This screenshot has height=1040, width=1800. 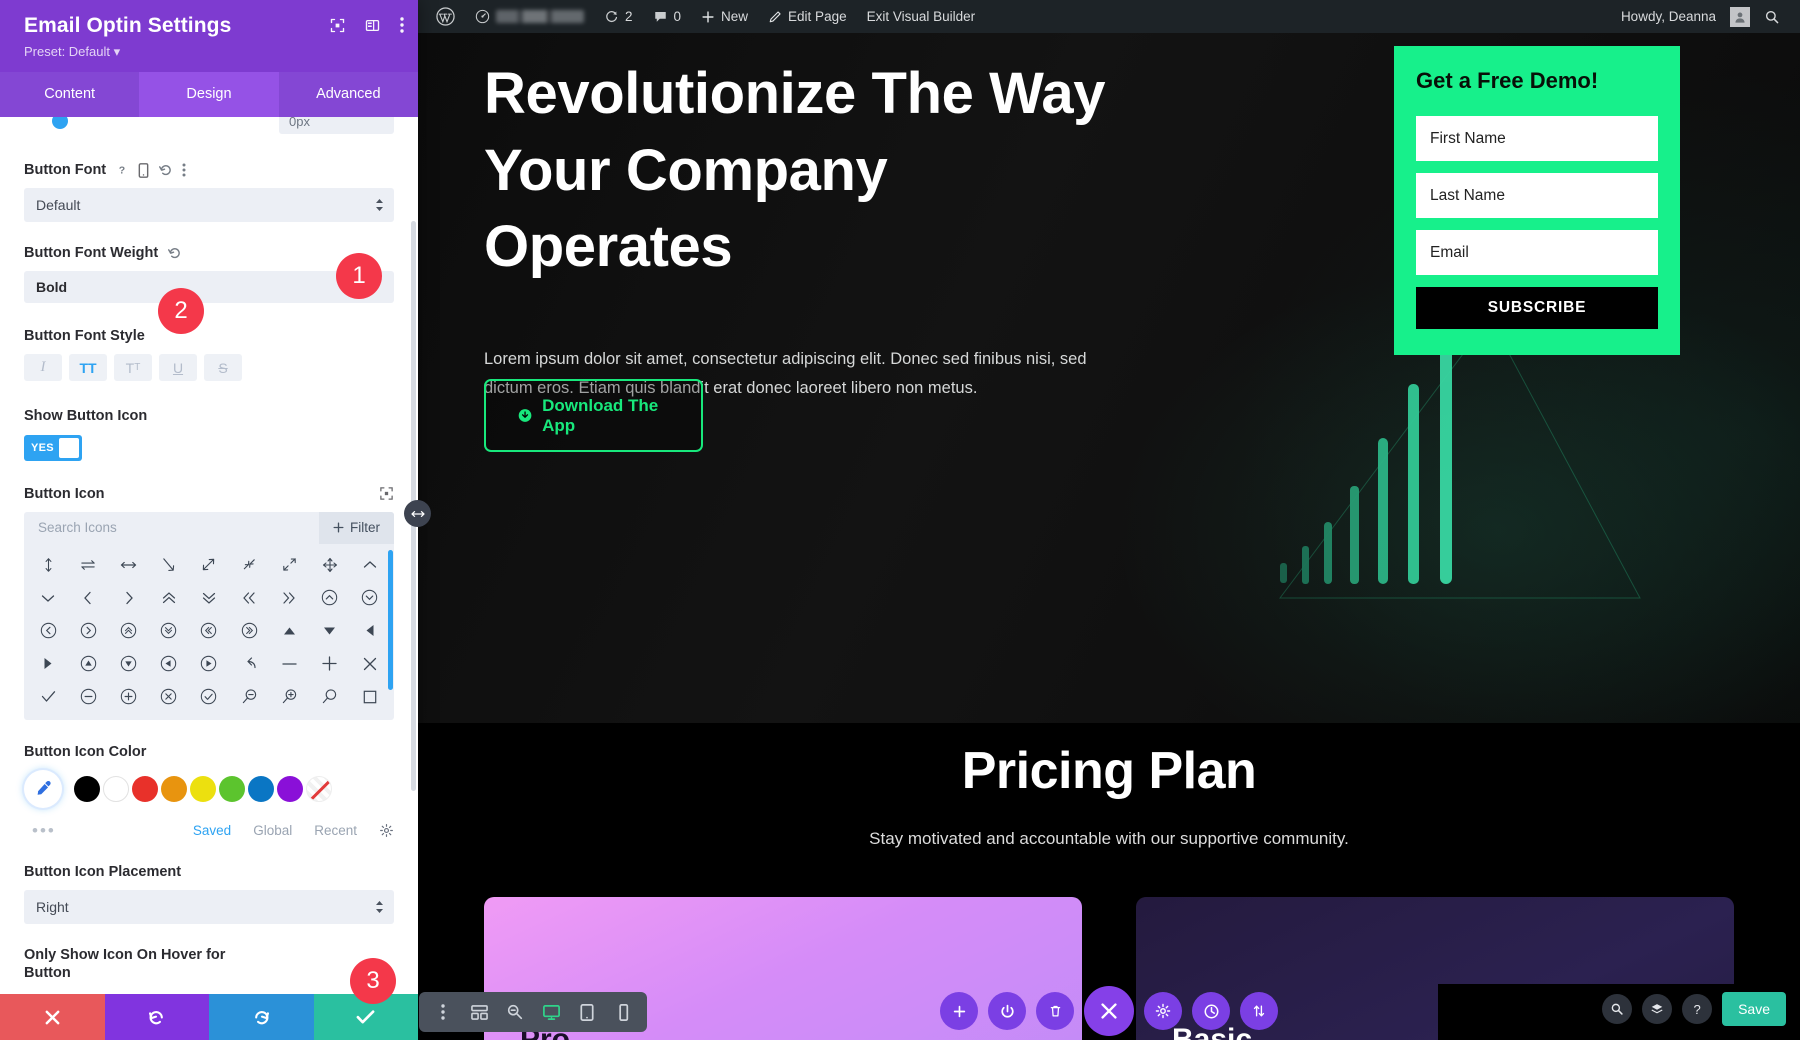 I want to click on icon-minus, so click(x=289, y=664).